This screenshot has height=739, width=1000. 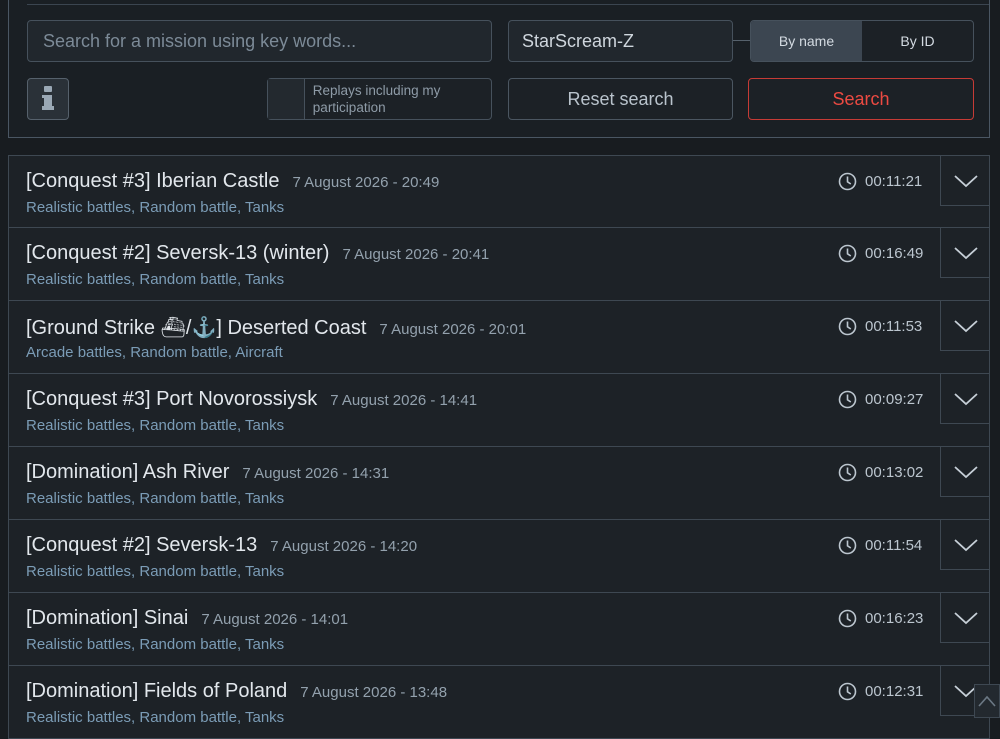 I want to click on duration-value: 00:16:23, so click(x=894, y=618).